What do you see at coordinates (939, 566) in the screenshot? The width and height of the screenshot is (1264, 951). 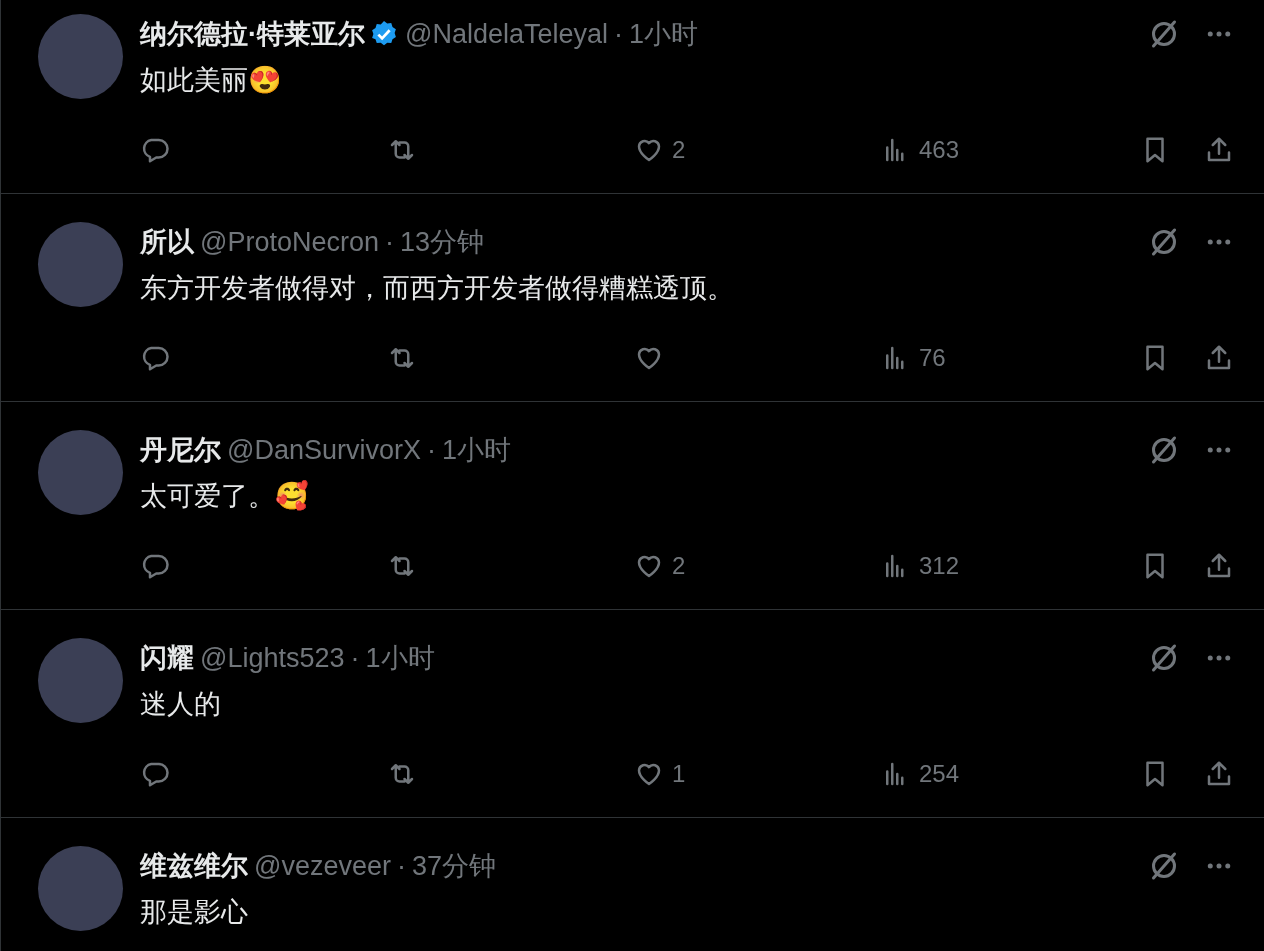 I see `view-count: 312` at bounding box center [939, 566].